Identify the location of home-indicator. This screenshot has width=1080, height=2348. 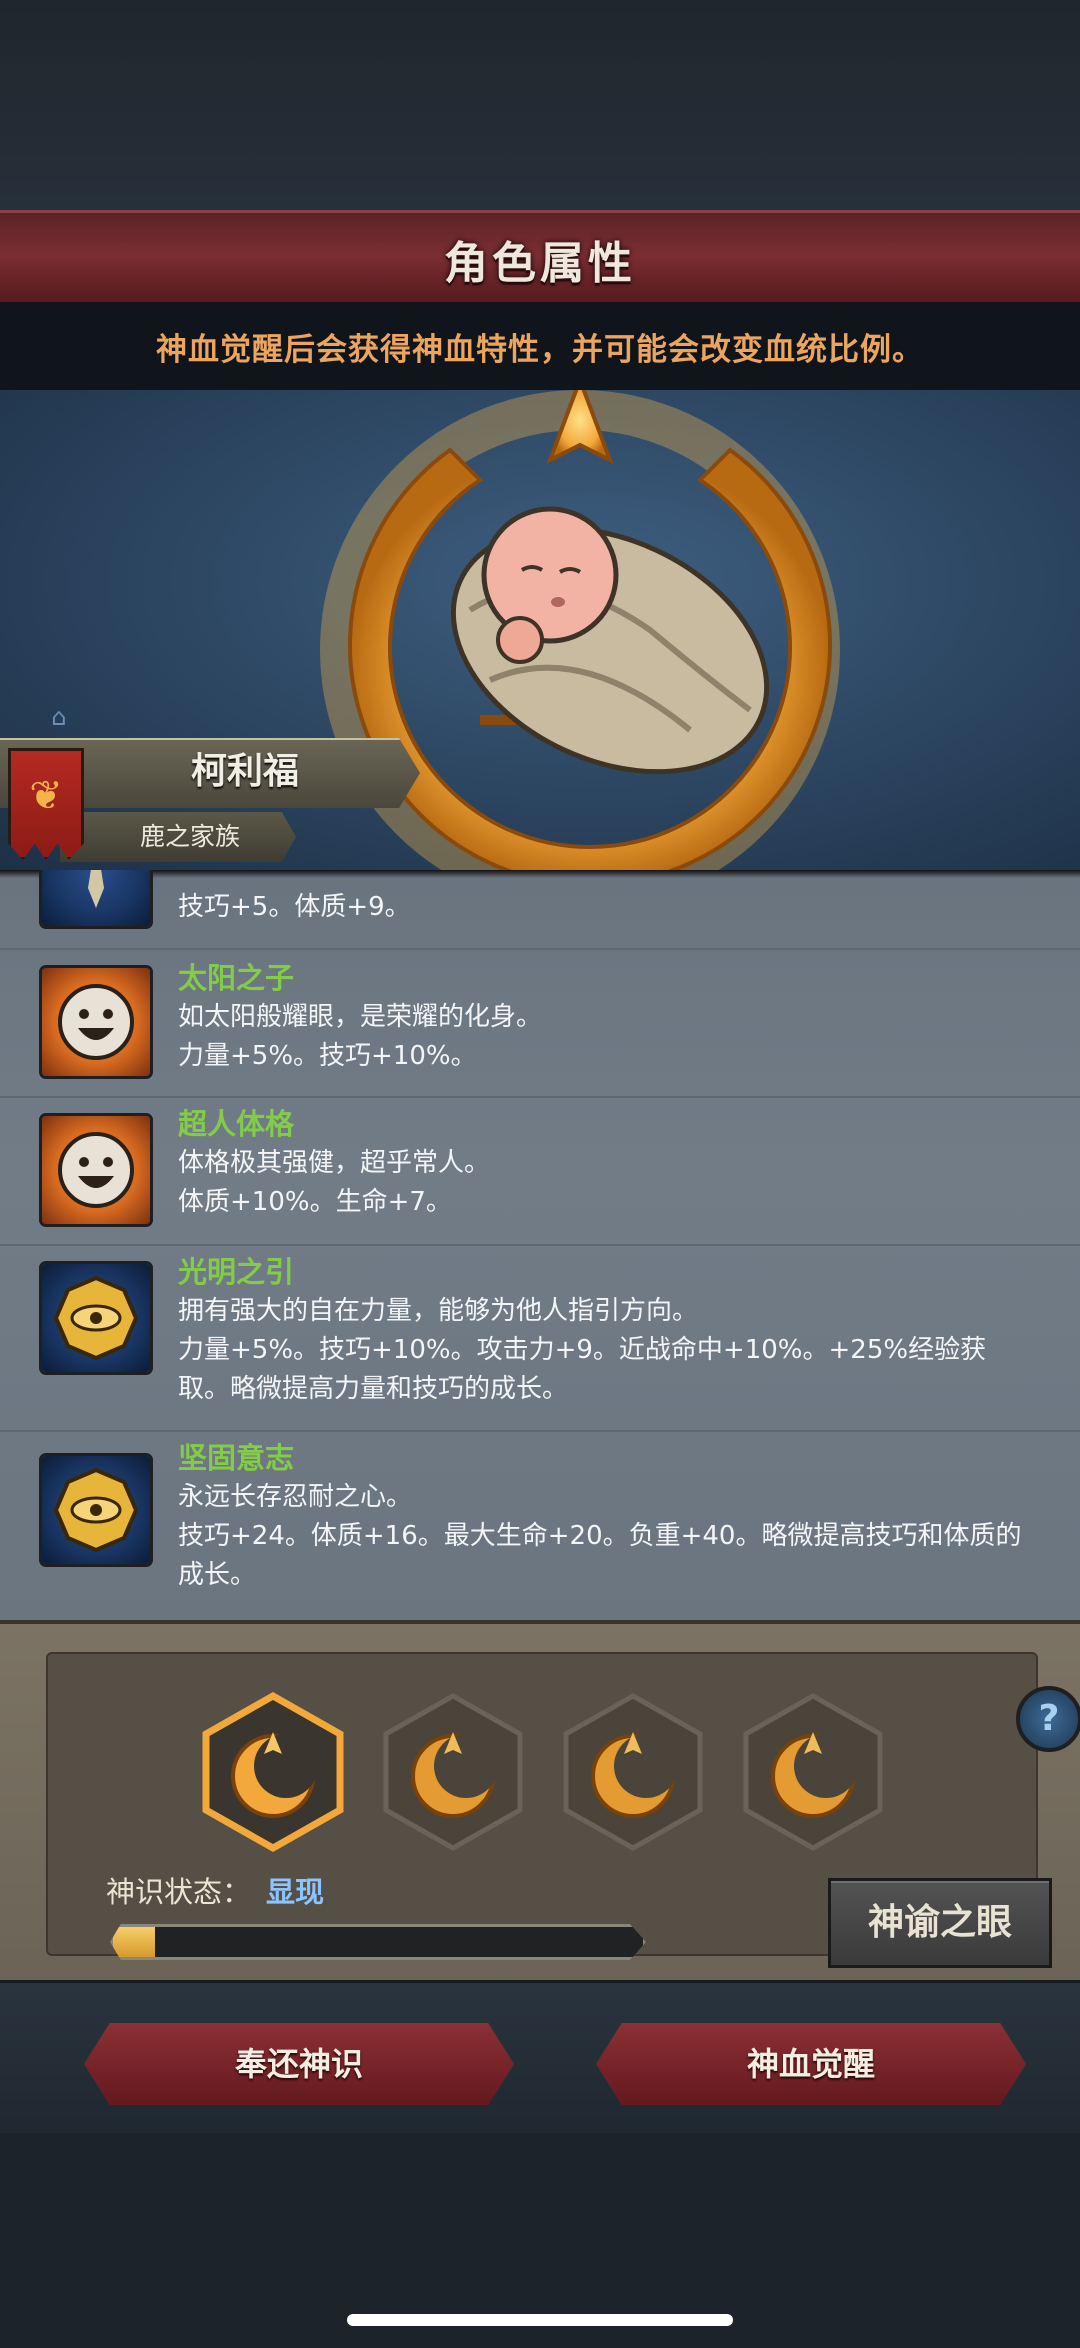
(540, 2320).